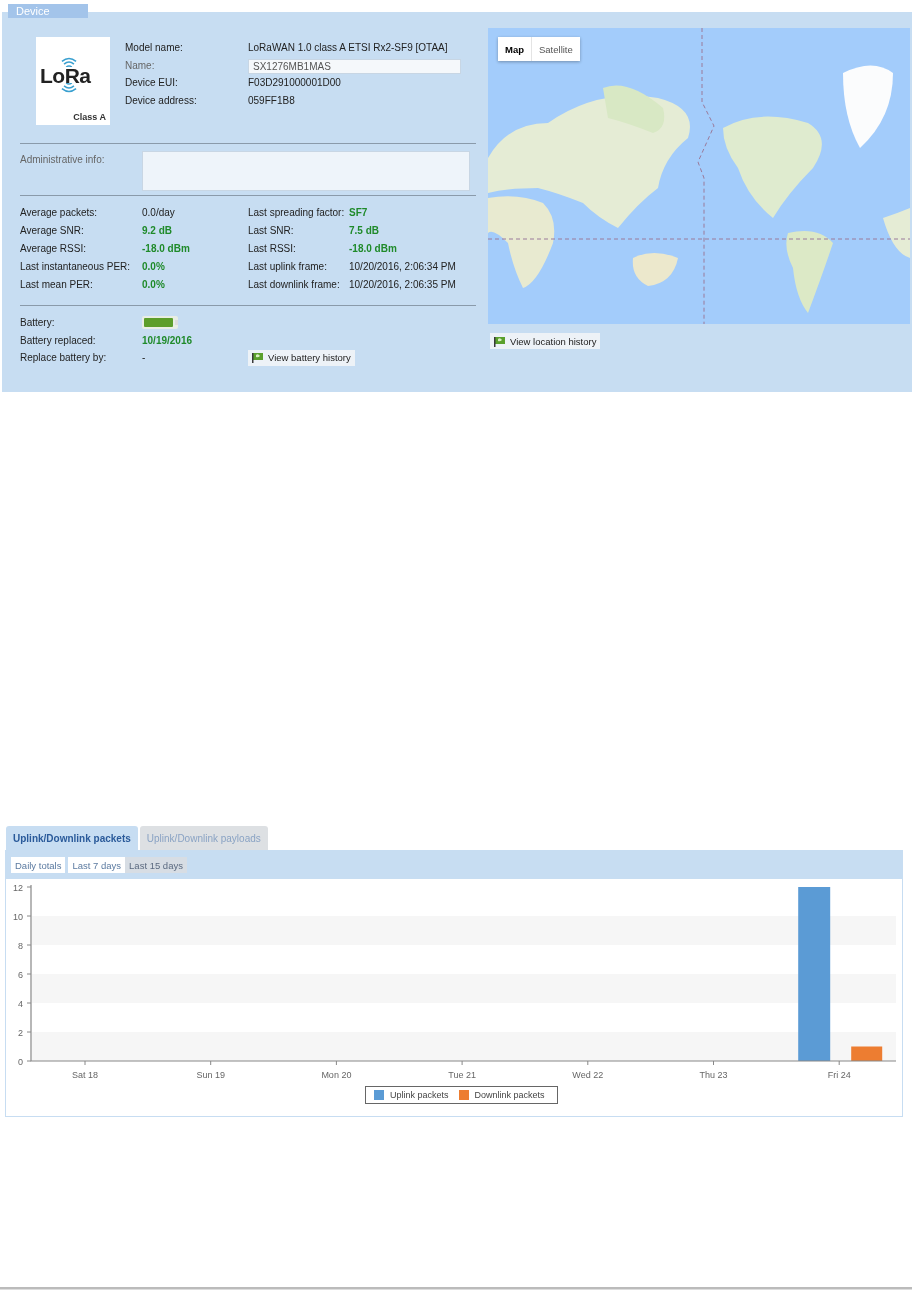  What do you see at coordinates (295, 83) in the screenshot?
I see `field-value: F03D291000001D00` at bounding box center [295, 83].